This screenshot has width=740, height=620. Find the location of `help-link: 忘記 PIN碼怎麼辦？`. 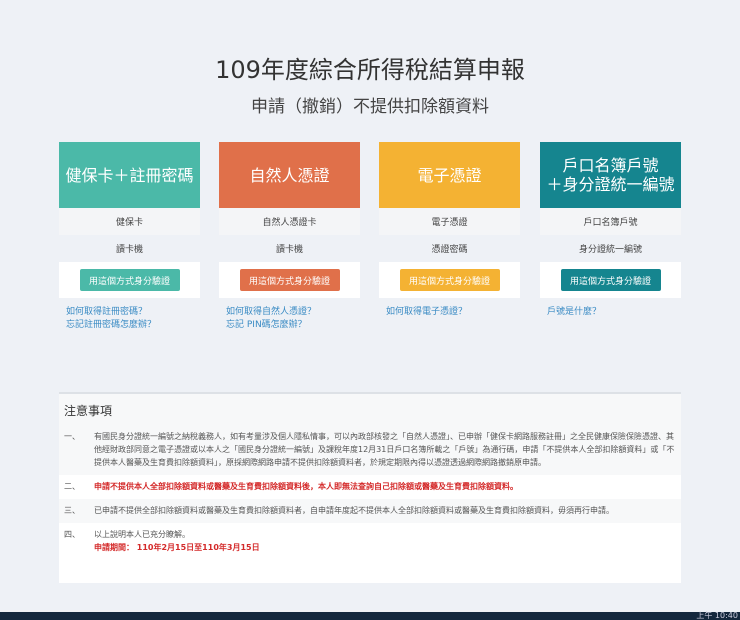

help-link: 忘記 PIN碼怎麼辦？ is located at coordinates (289, 325).